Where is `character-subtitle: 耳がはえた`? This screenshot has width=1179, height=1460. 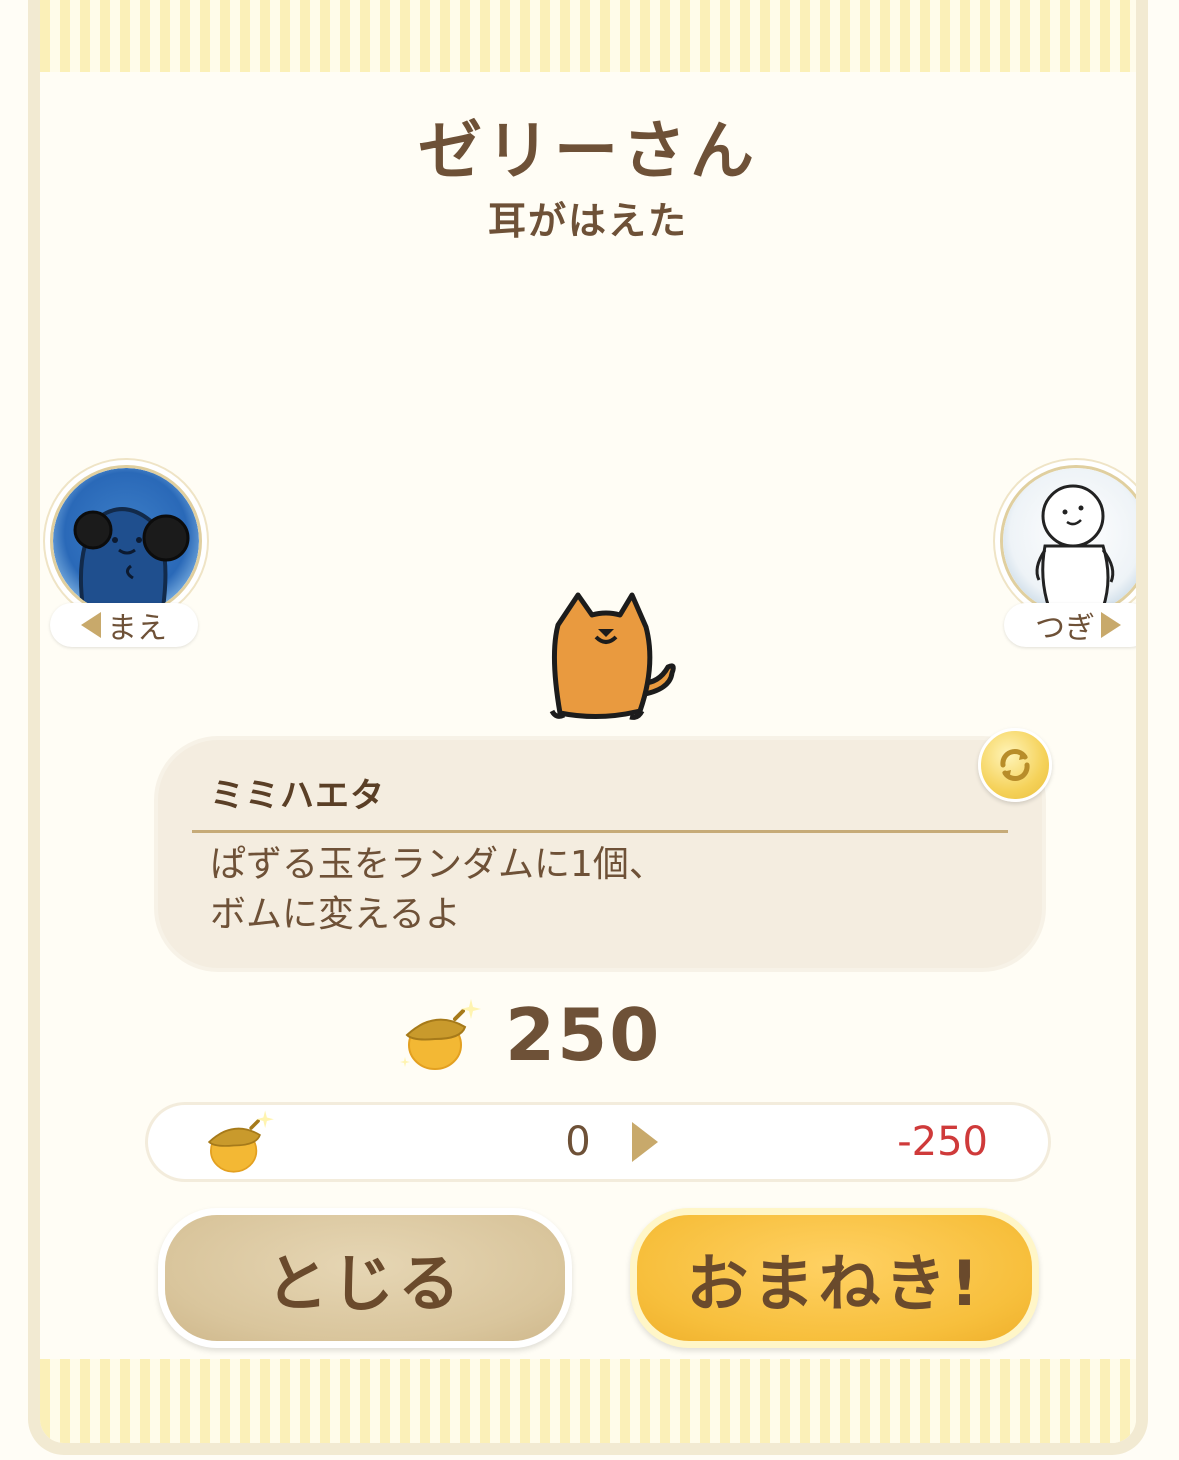
character-subtitle: 耳がはえた is located at coordinates (587, 221).